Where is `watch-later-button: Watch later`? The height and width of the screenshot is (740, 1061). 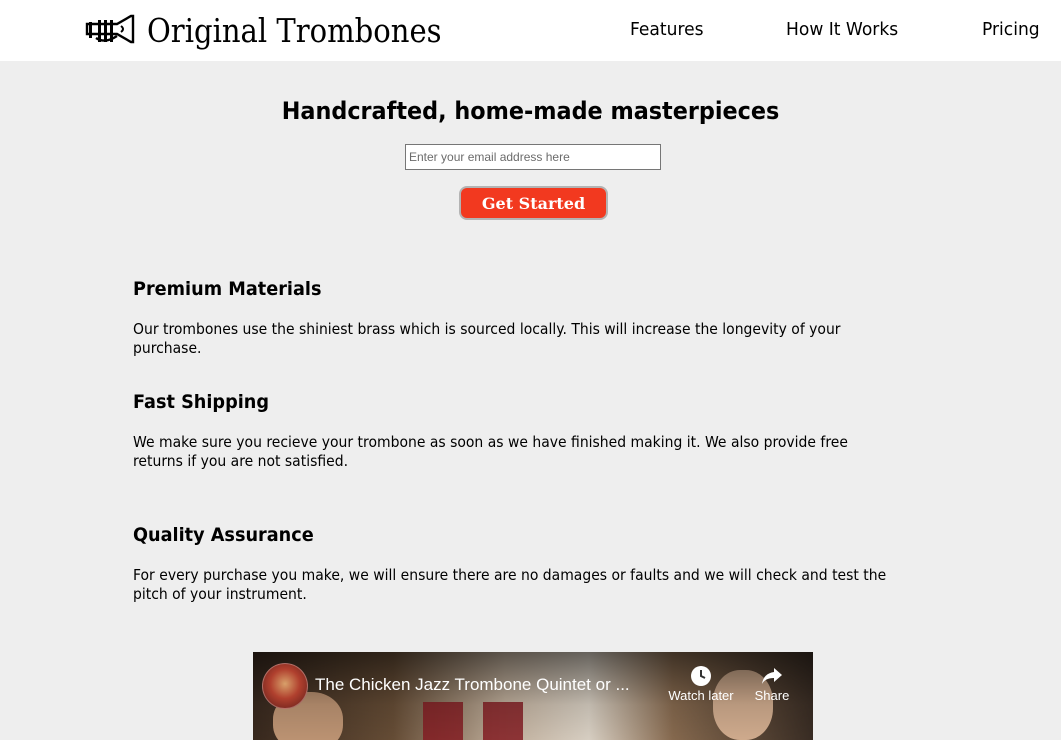 watch-later-button: Watch later is located at coordinates (701, 683).